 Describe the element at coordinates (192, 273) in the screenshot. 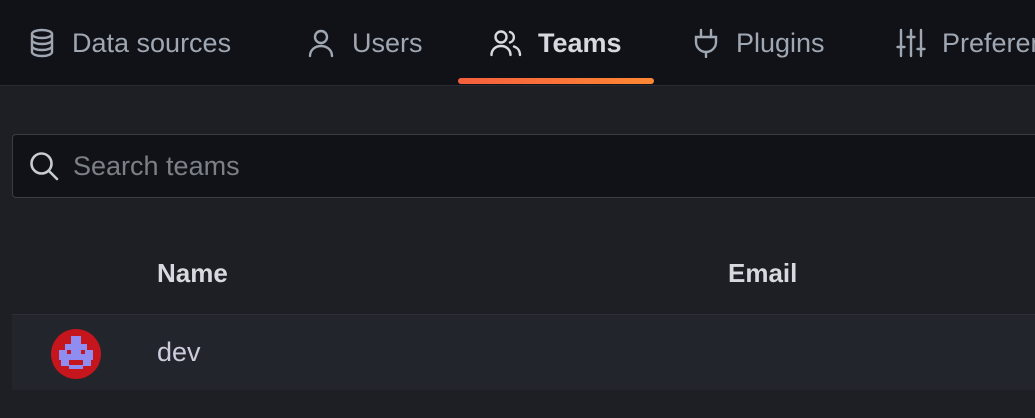

I see `column-header-name: Name` at that location.